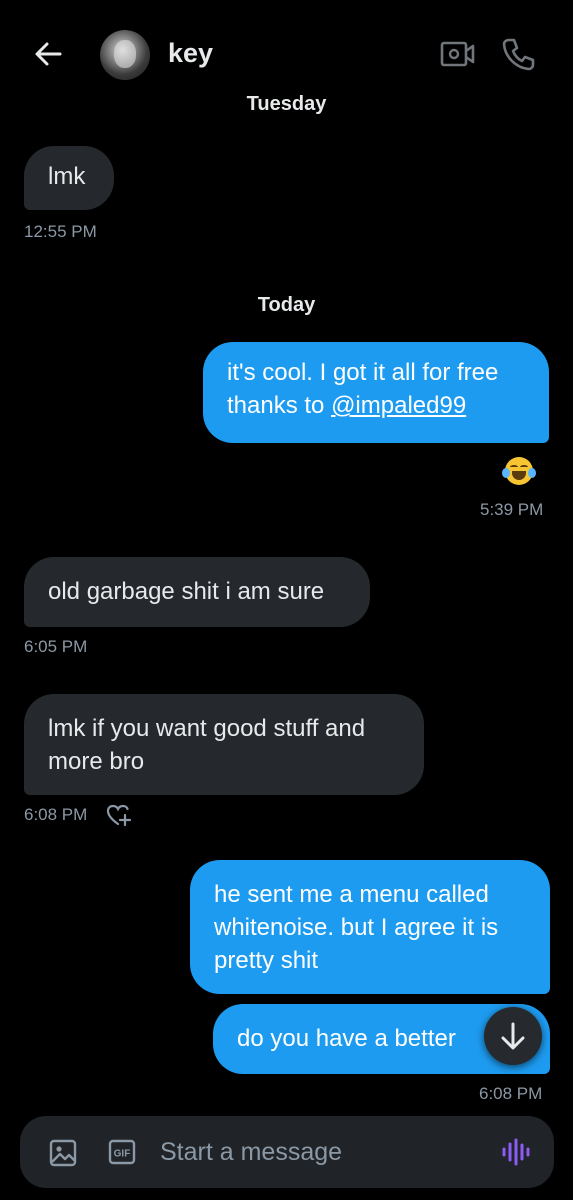  What do you see at coordinates (190, 53) in the screenshot?
I see `contact-name: key` at bounding box center [190, 53].